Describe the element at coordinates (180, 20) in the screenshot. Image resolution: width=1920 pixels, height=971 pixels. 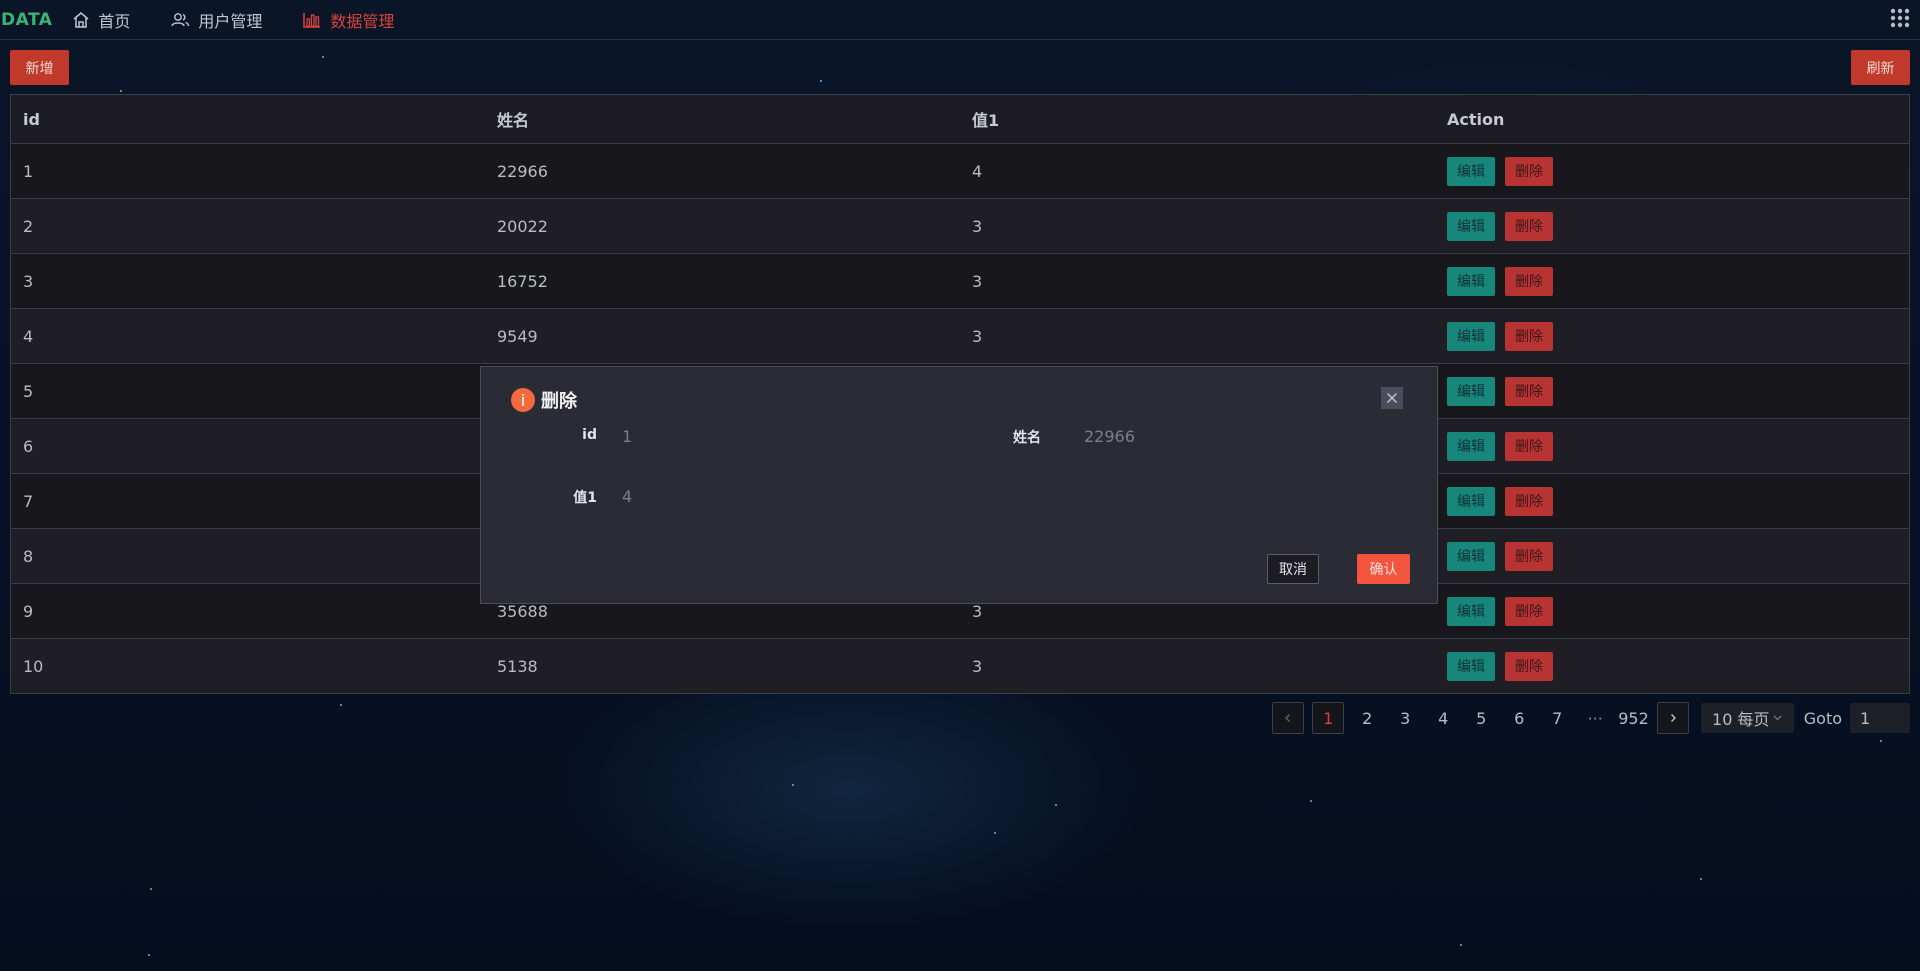
I see `users-icon` at that location.